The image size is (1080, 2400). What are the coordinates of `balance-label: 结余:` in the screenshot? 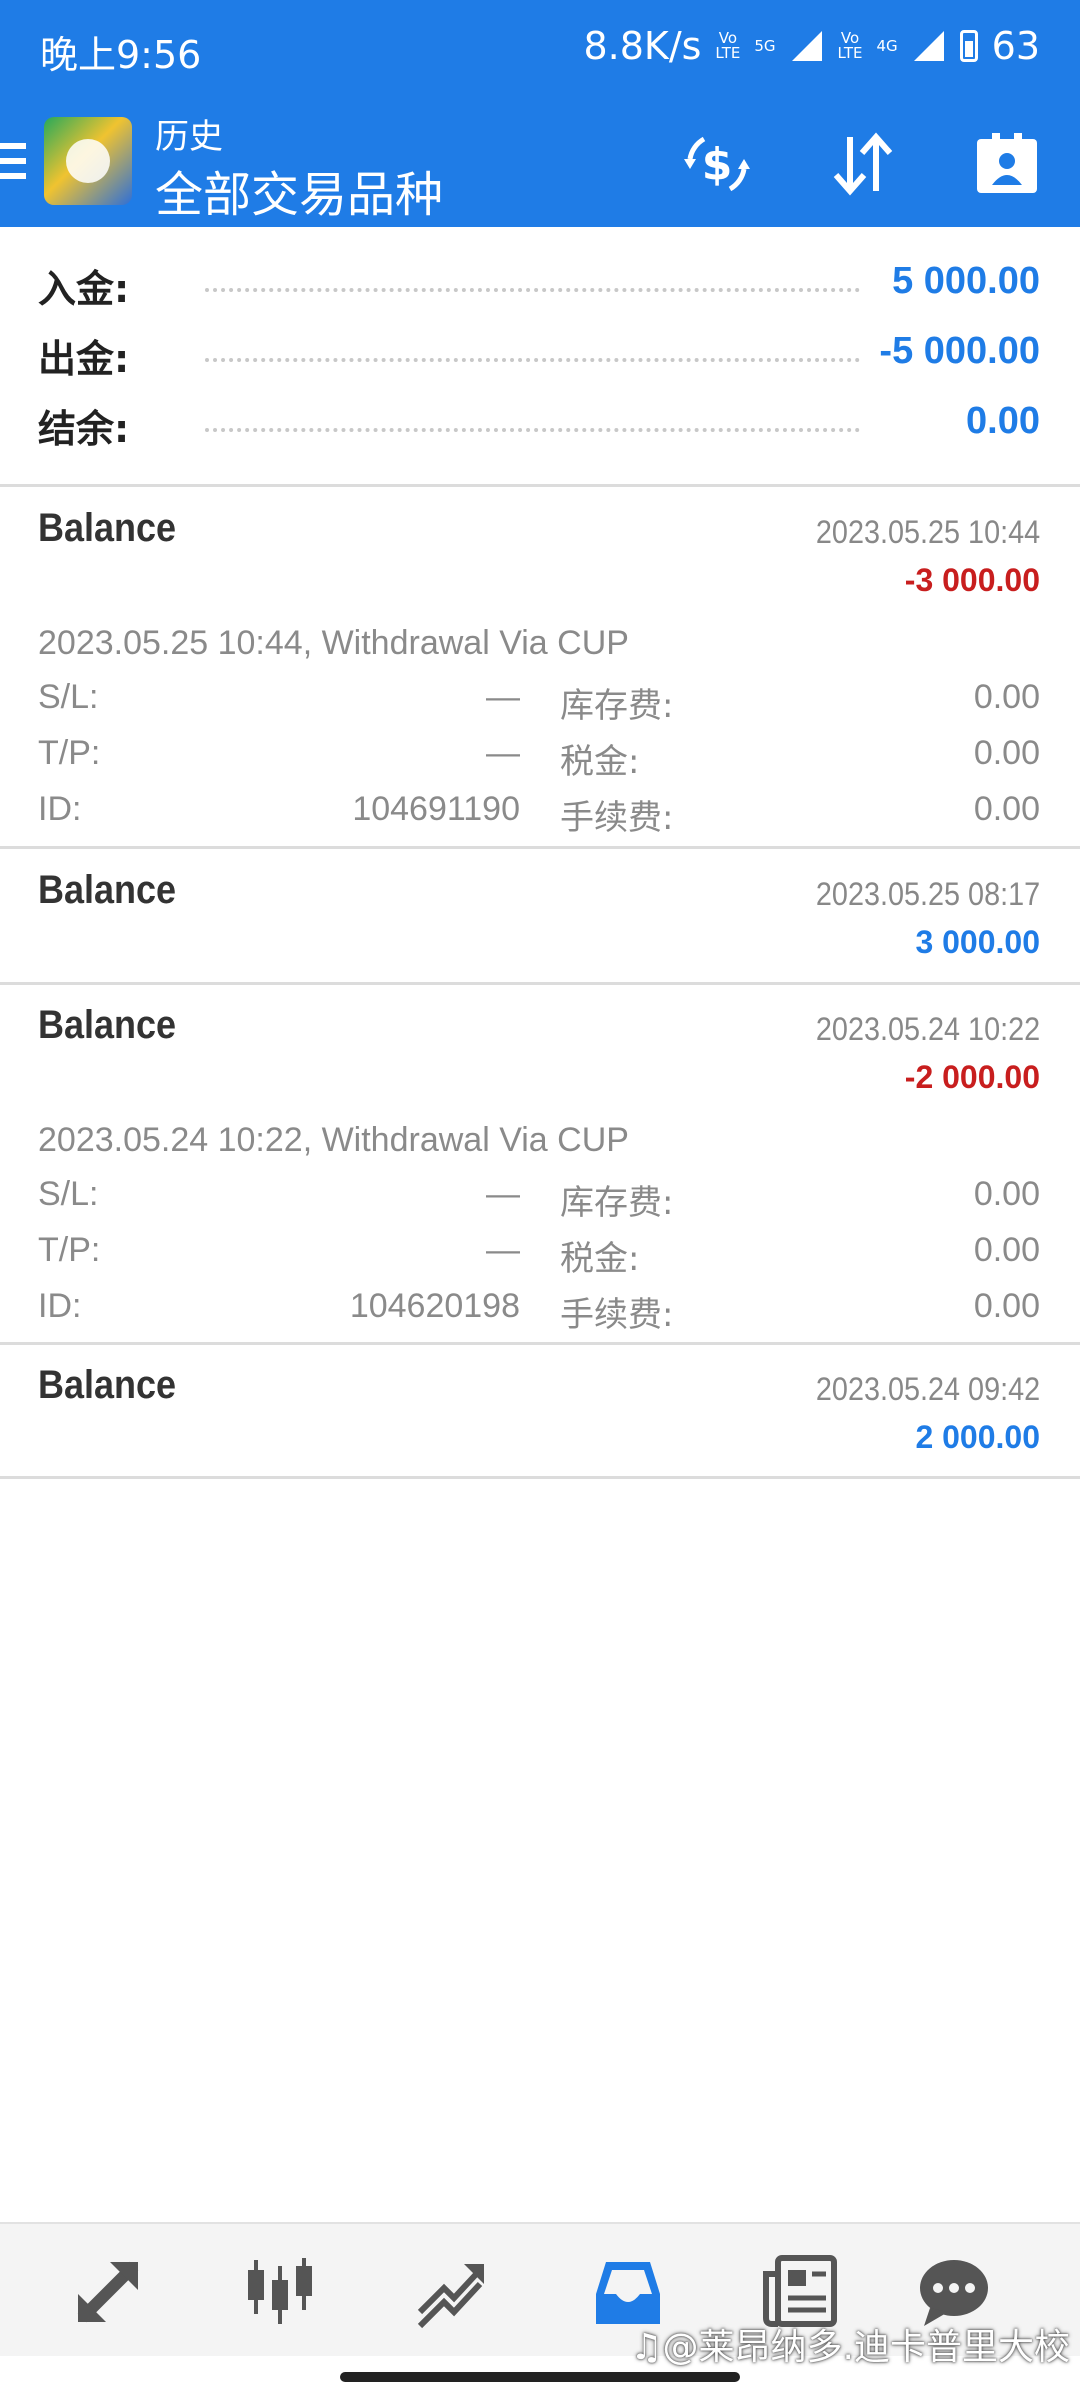 It's located at (84, 429).